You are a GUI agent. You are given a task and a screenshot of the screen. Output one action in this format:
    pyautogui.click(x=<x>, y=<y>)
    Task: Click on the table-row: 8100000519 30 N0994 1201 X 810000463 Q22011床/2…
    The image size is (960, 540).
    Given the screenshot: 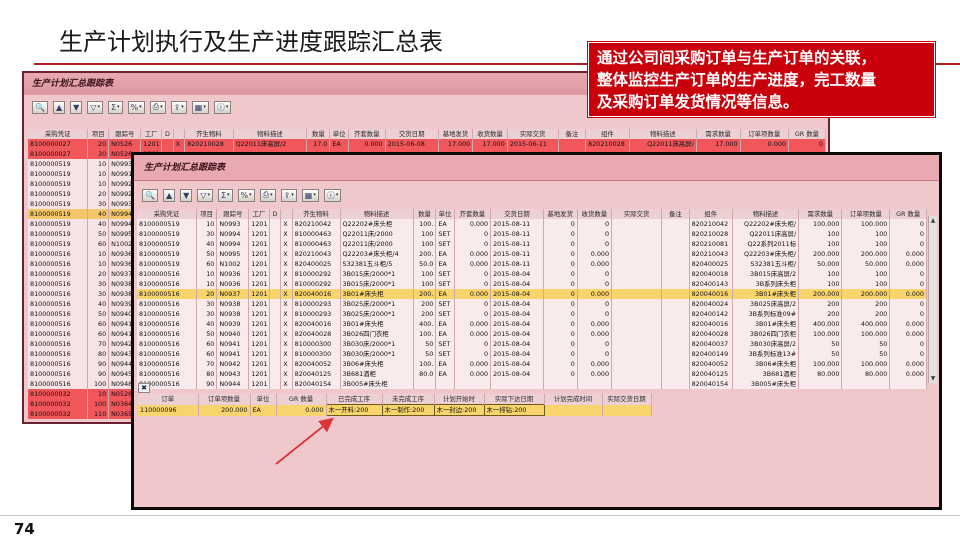 What is the action you would take?
    pyautogui.click(x=532, y=234)
    